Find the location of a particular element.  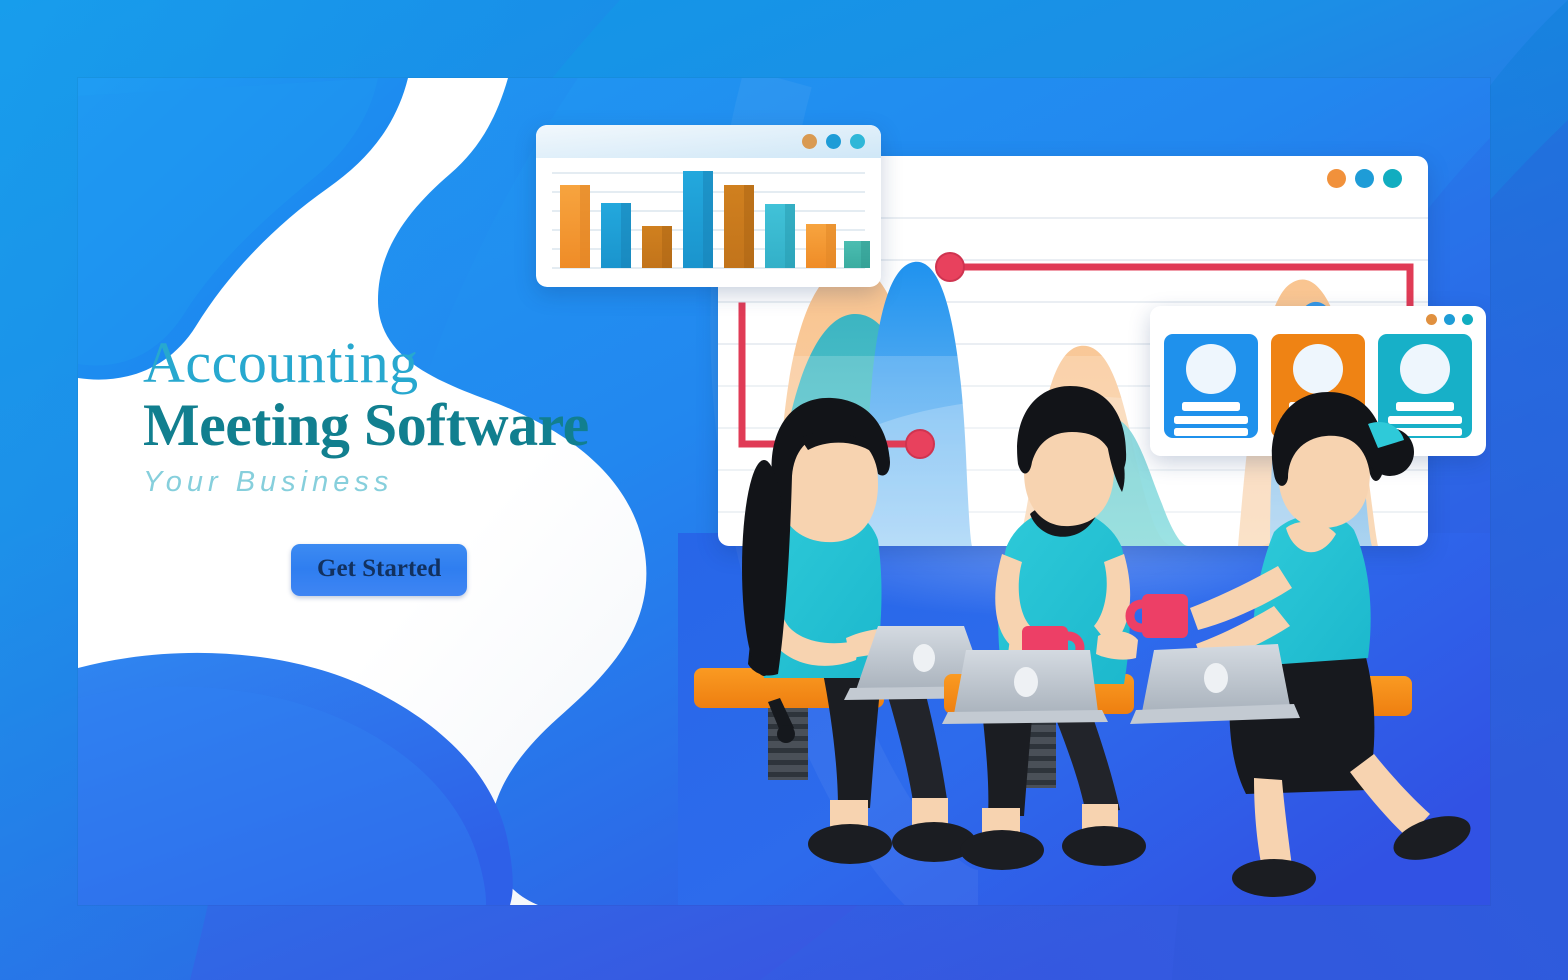

get-started-button: Get Started is located at coordinates (379, 570).